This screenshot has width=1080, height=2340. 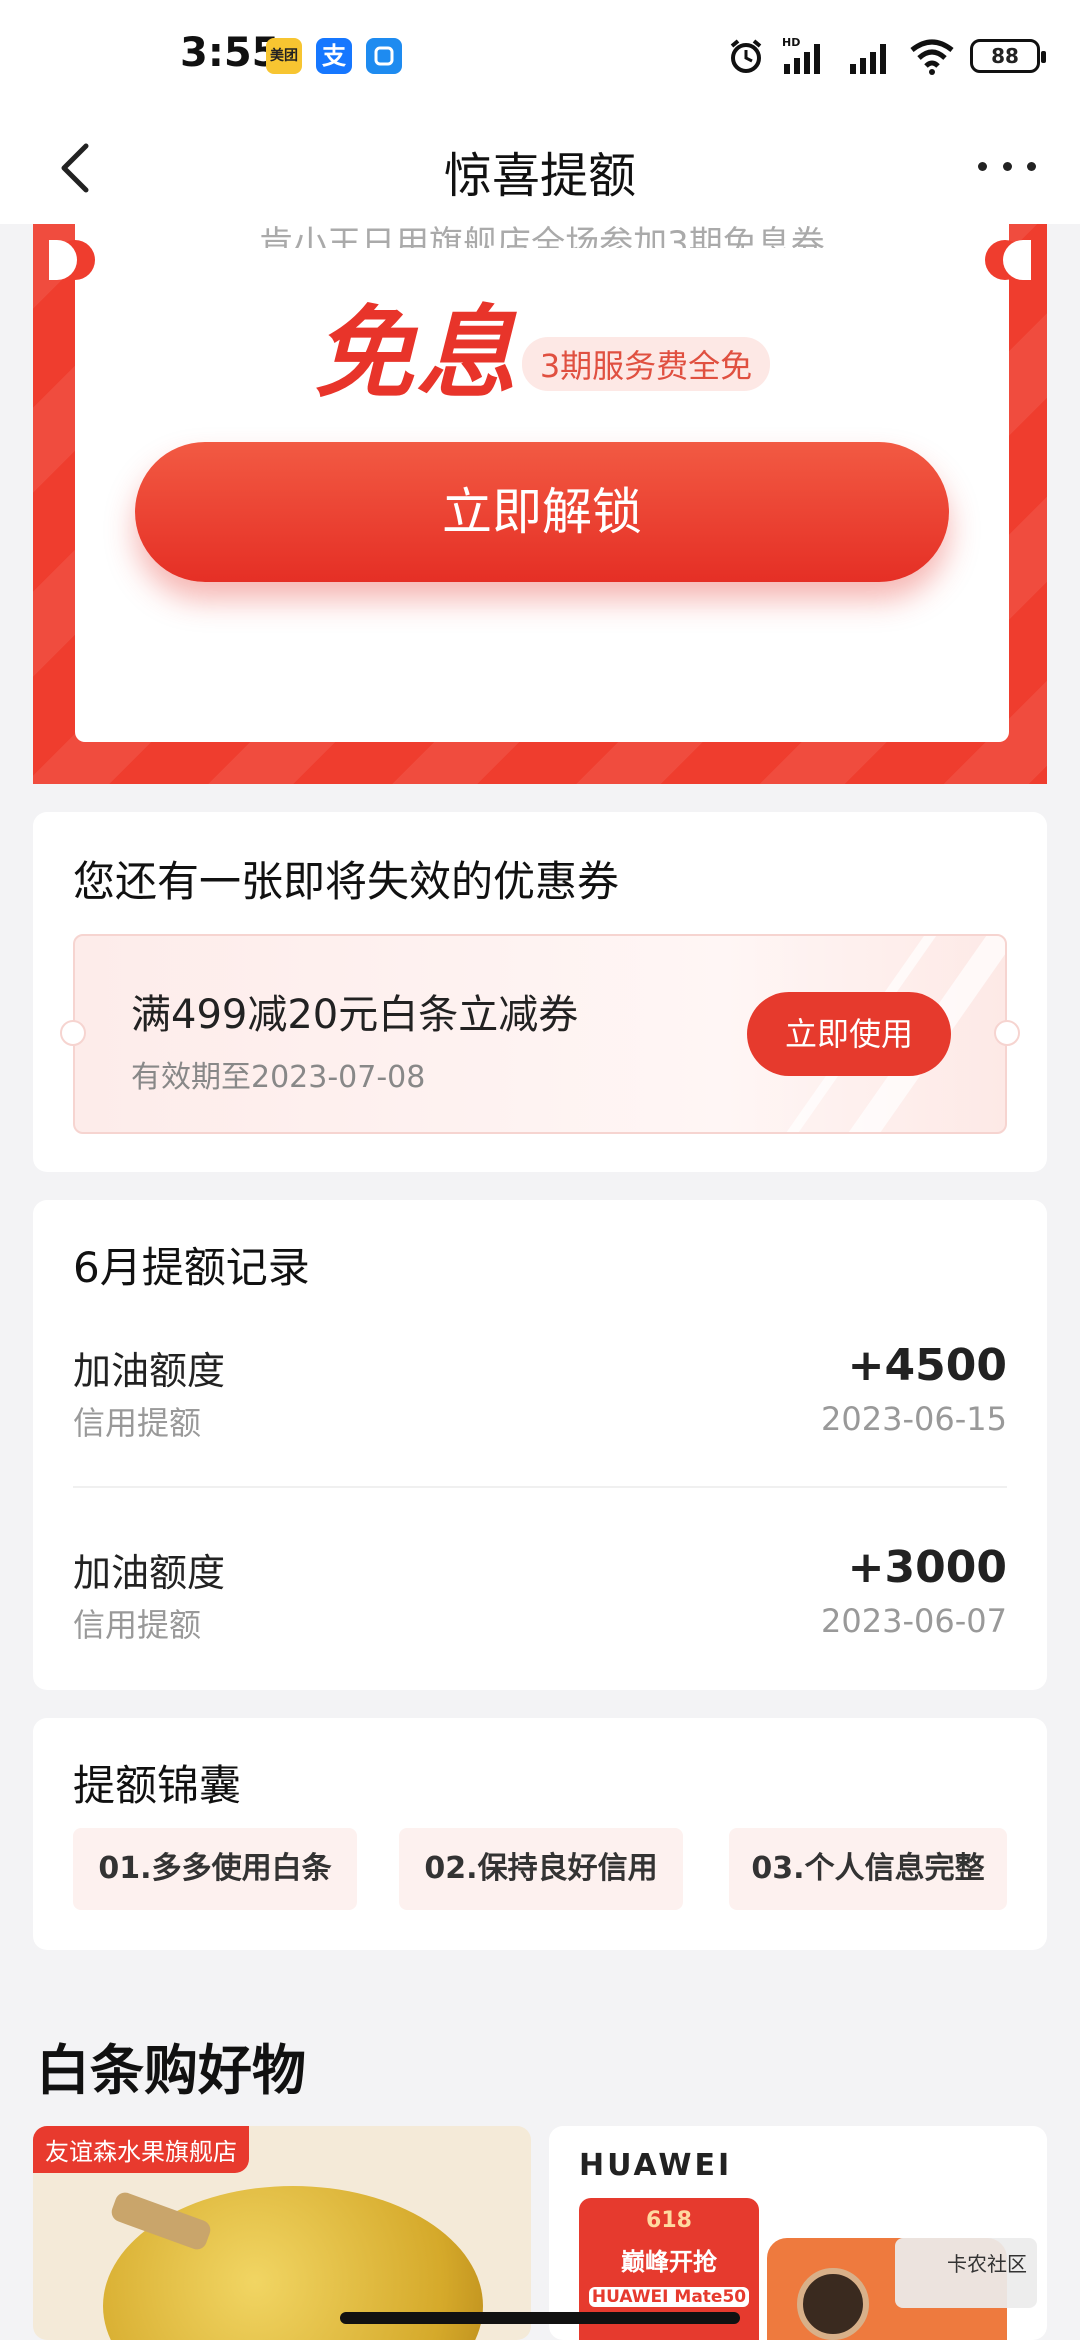 What do you see at coordinates (215, 1869) in the screenshot?
I see `tip-item: 01.多多使用白条` at bounding box center [215, 1869].